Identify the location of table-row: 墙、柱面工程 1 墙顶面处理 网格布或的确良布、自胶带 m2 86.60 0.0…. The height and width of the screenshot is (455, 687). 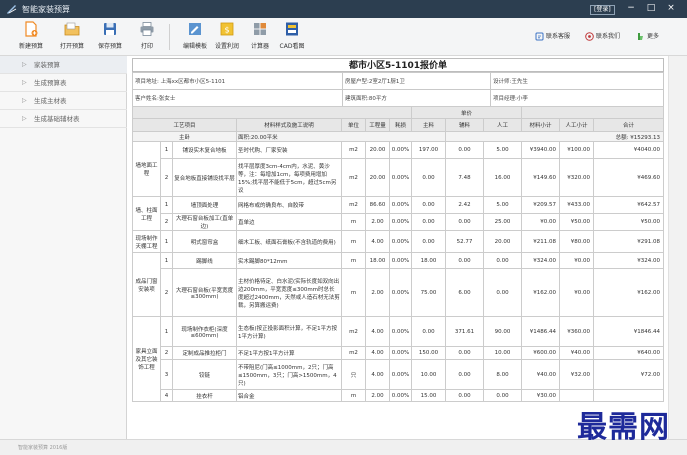
(398, 213).